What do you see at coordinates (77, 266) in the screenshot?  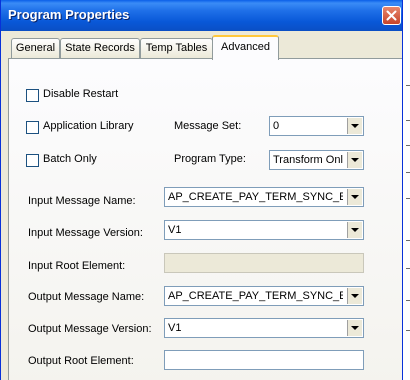 I see `input-root-element-label: Input Root Element:` at bounding box center [77, 266].